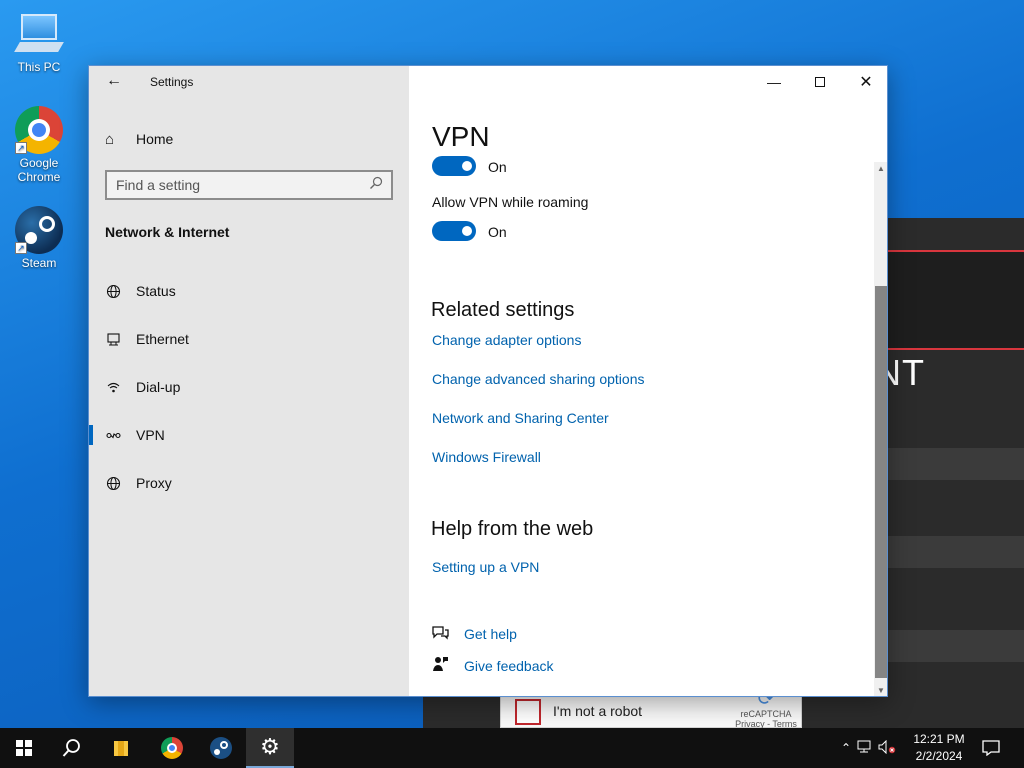  What do you see at coordinates (503, 310) in the screenshot?
I see `related-settings-heading: Related settings` at bounding box center [503, 310].